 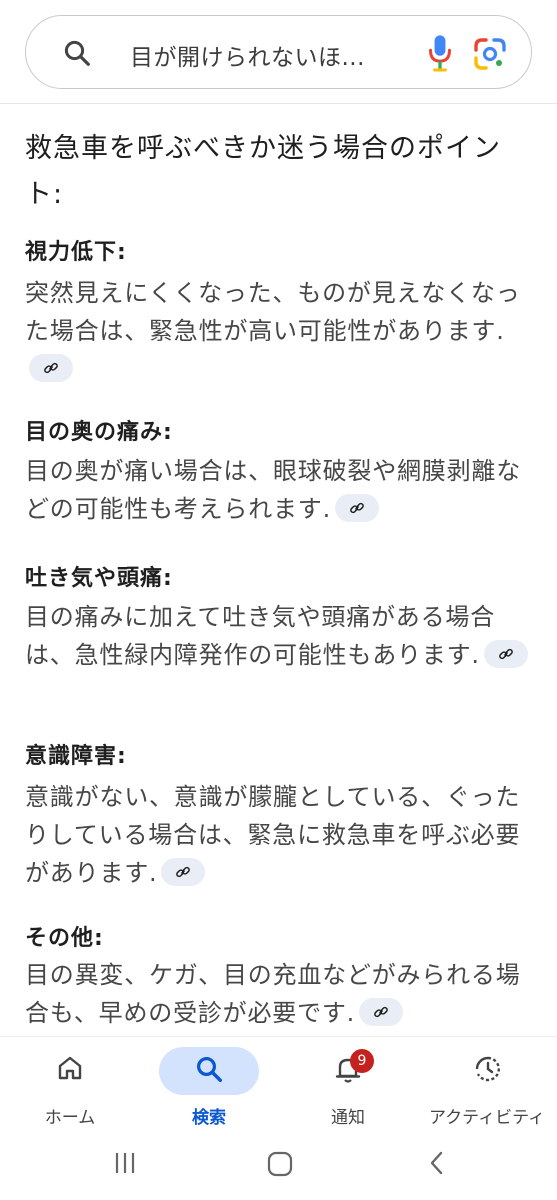 I want to click on section-body: 目の痛みに加えて吐き気や頭痛がある場合は、急性緑内障発作の可能性もあります., so click(x=280, y=636).